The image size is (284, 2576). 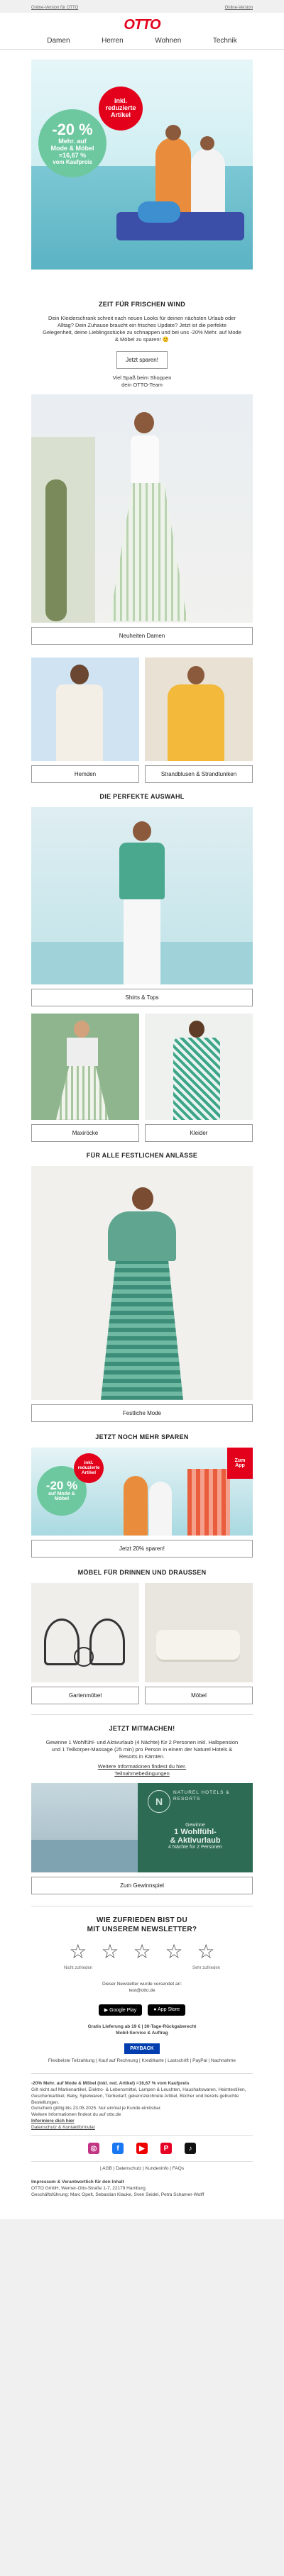 What do you see at coordinates (142, 720) in the screenshot?
I see `men-beach-grid: Hemden Strandblusen & Strandtuniken` at bounding box center [142, 720].